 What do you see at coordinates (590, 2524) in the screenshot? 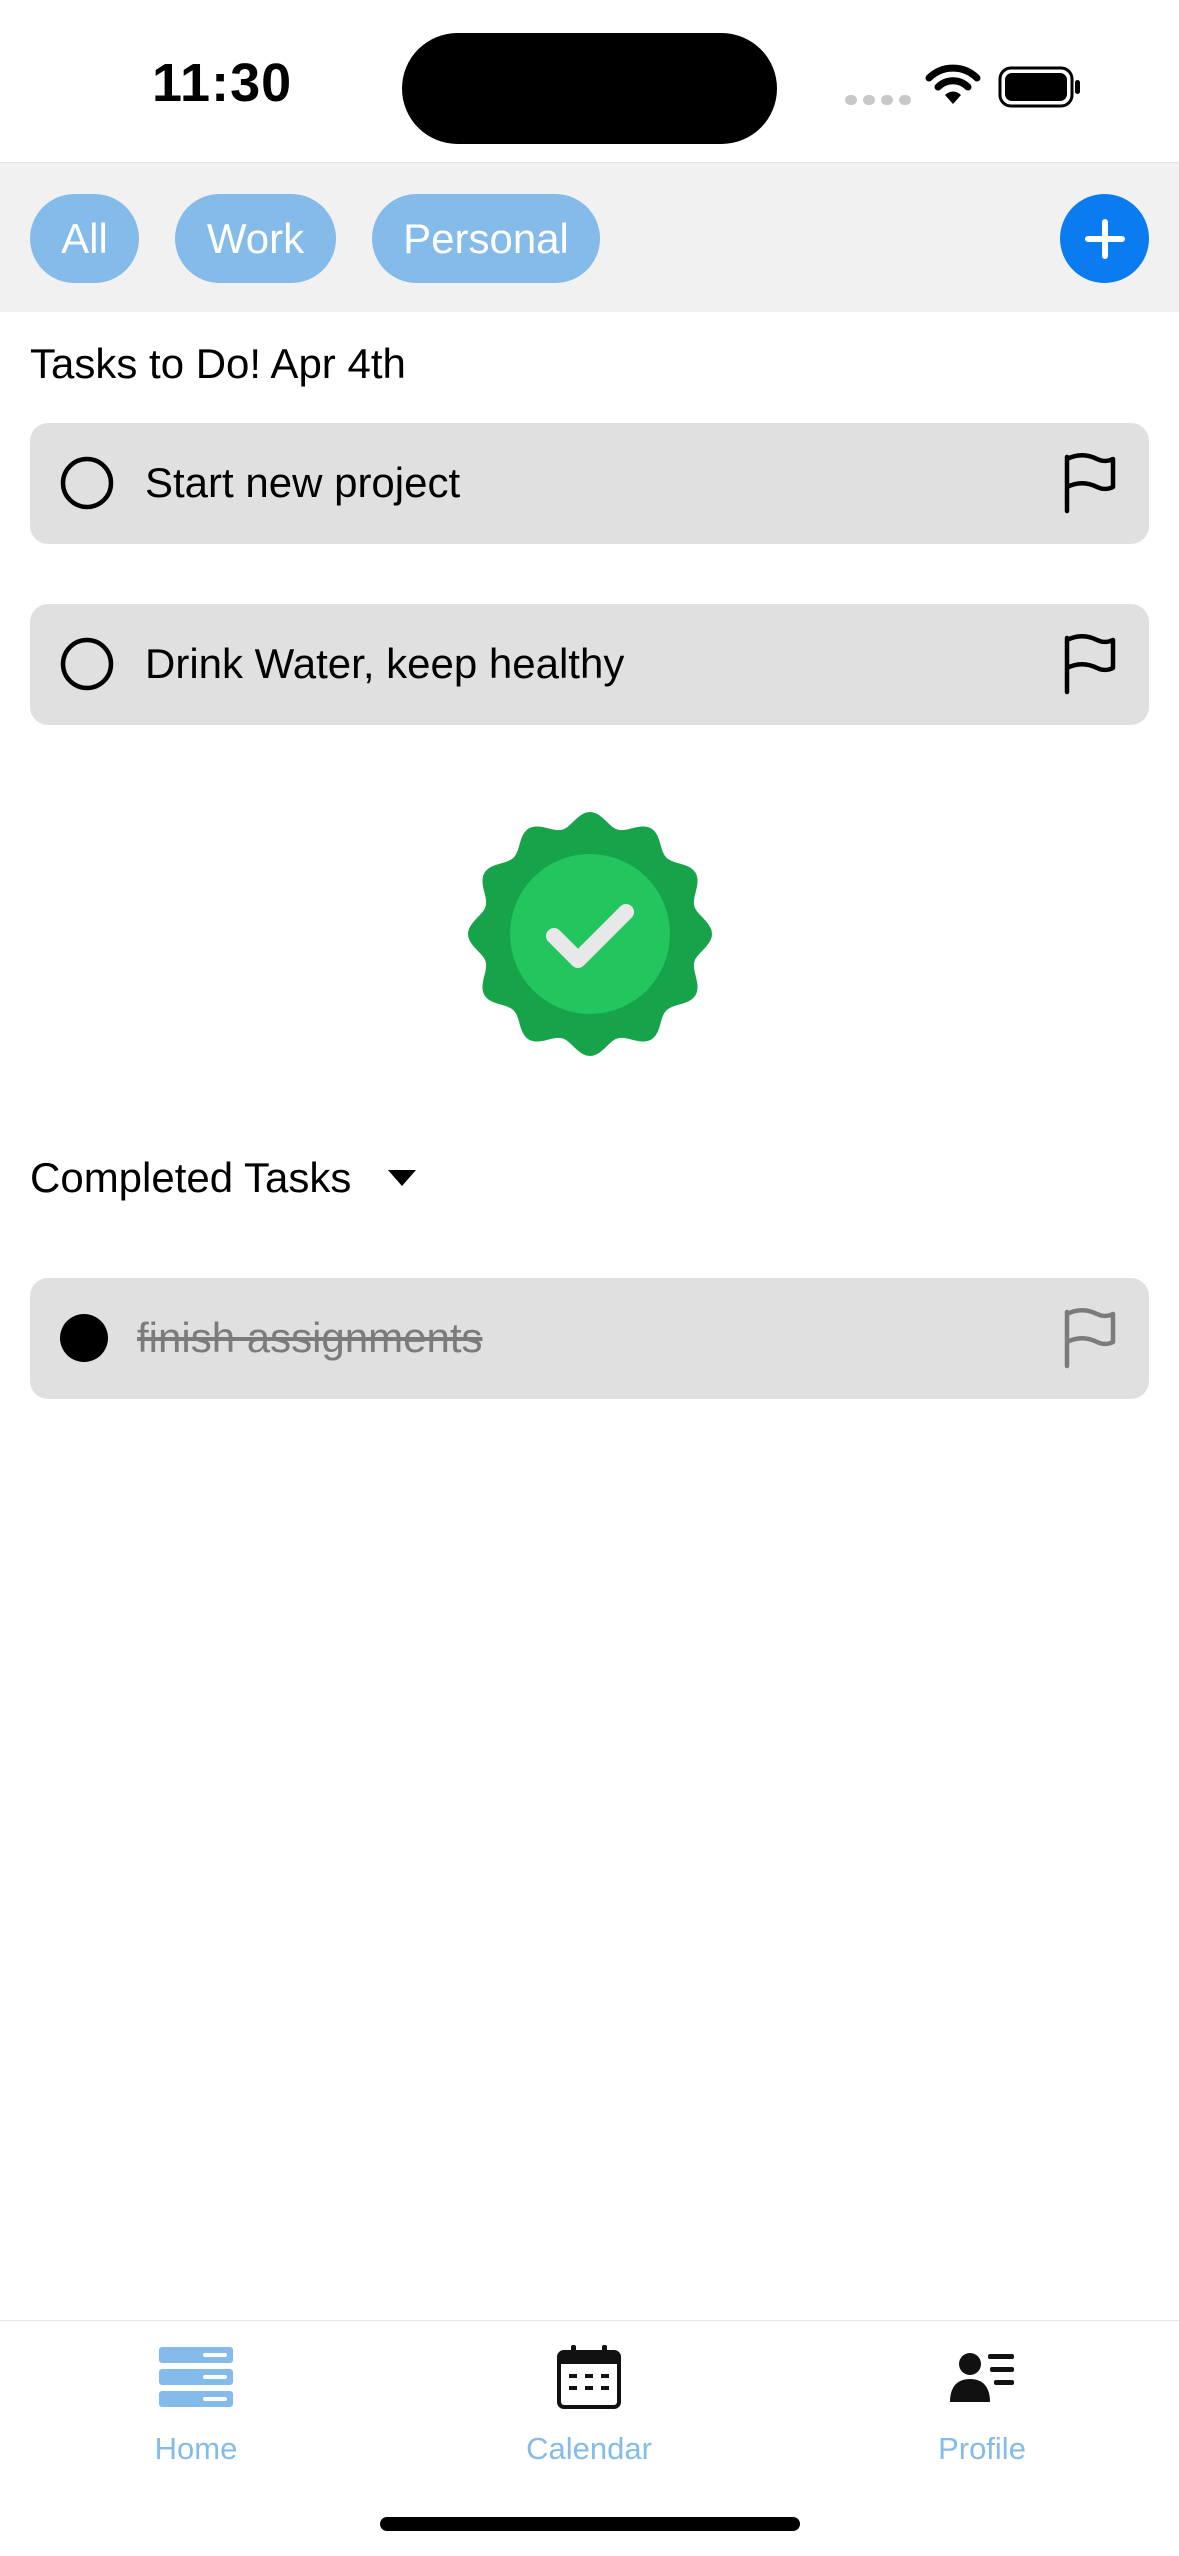
I see `home-indicator` at bounding box center [590, 2524].